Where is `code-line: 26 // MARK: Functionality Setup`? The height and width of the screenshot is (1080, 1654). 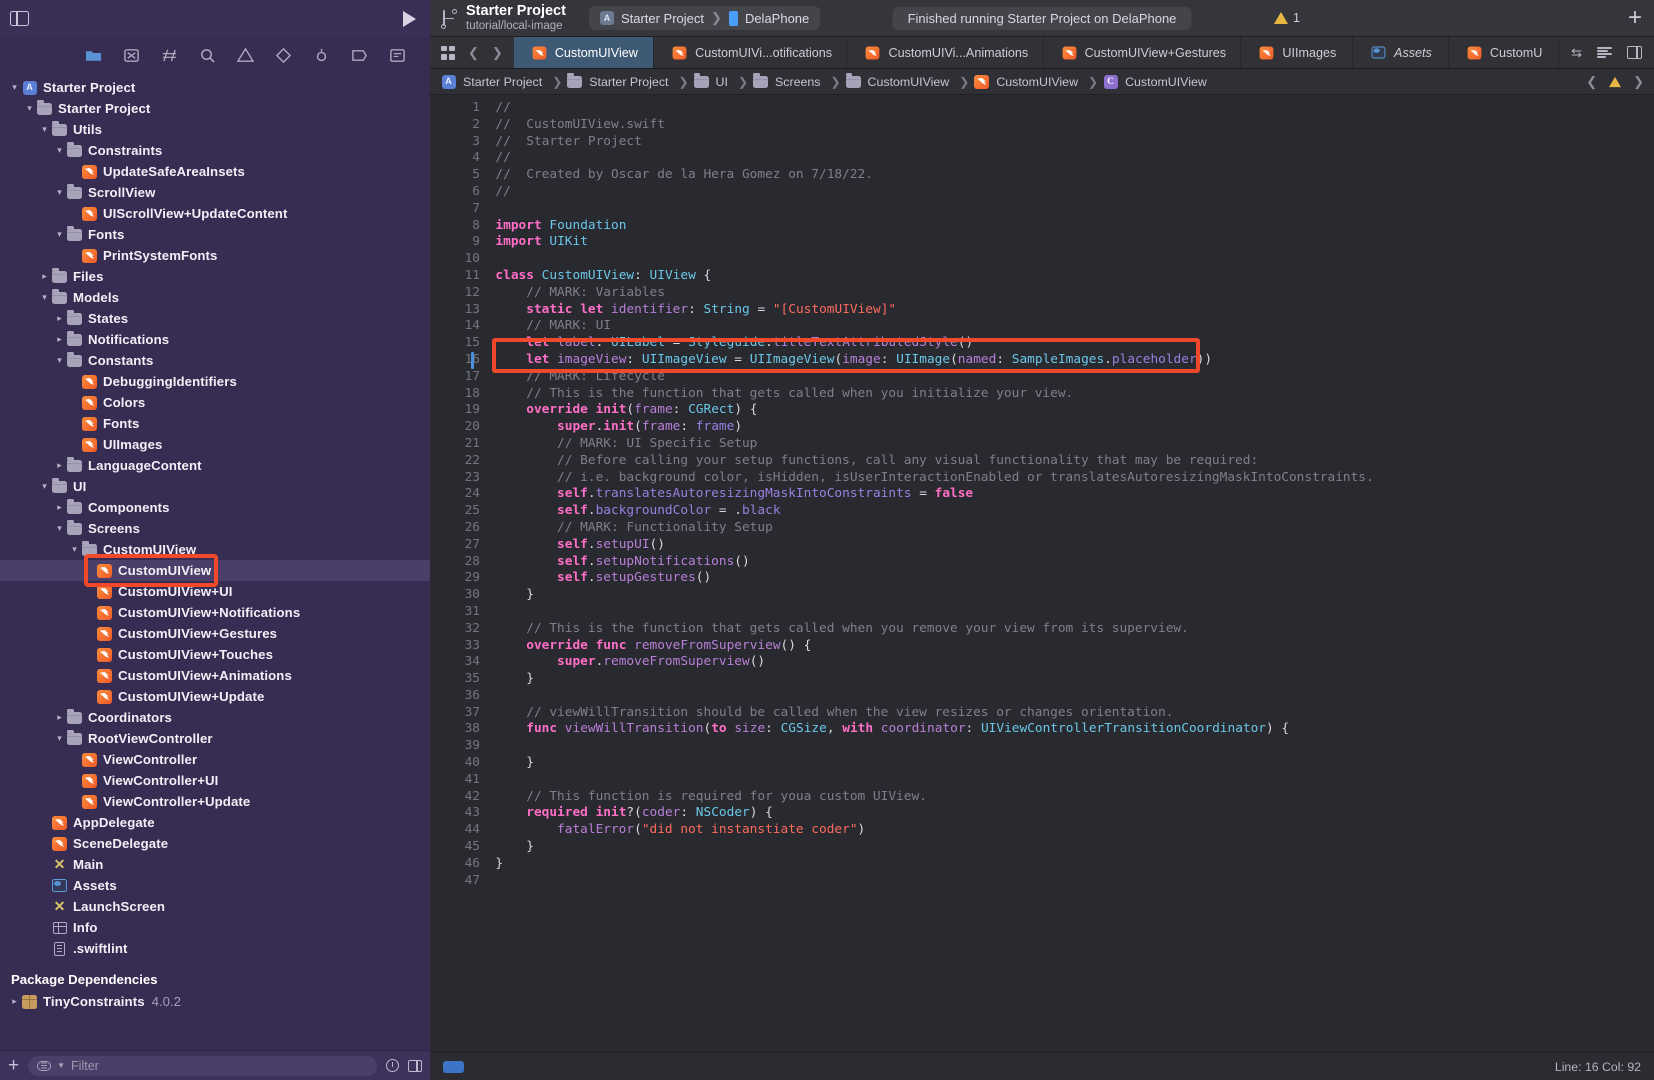 code-line: 26 // MARK: Functionality Setup is located at coordinates (601, 527).